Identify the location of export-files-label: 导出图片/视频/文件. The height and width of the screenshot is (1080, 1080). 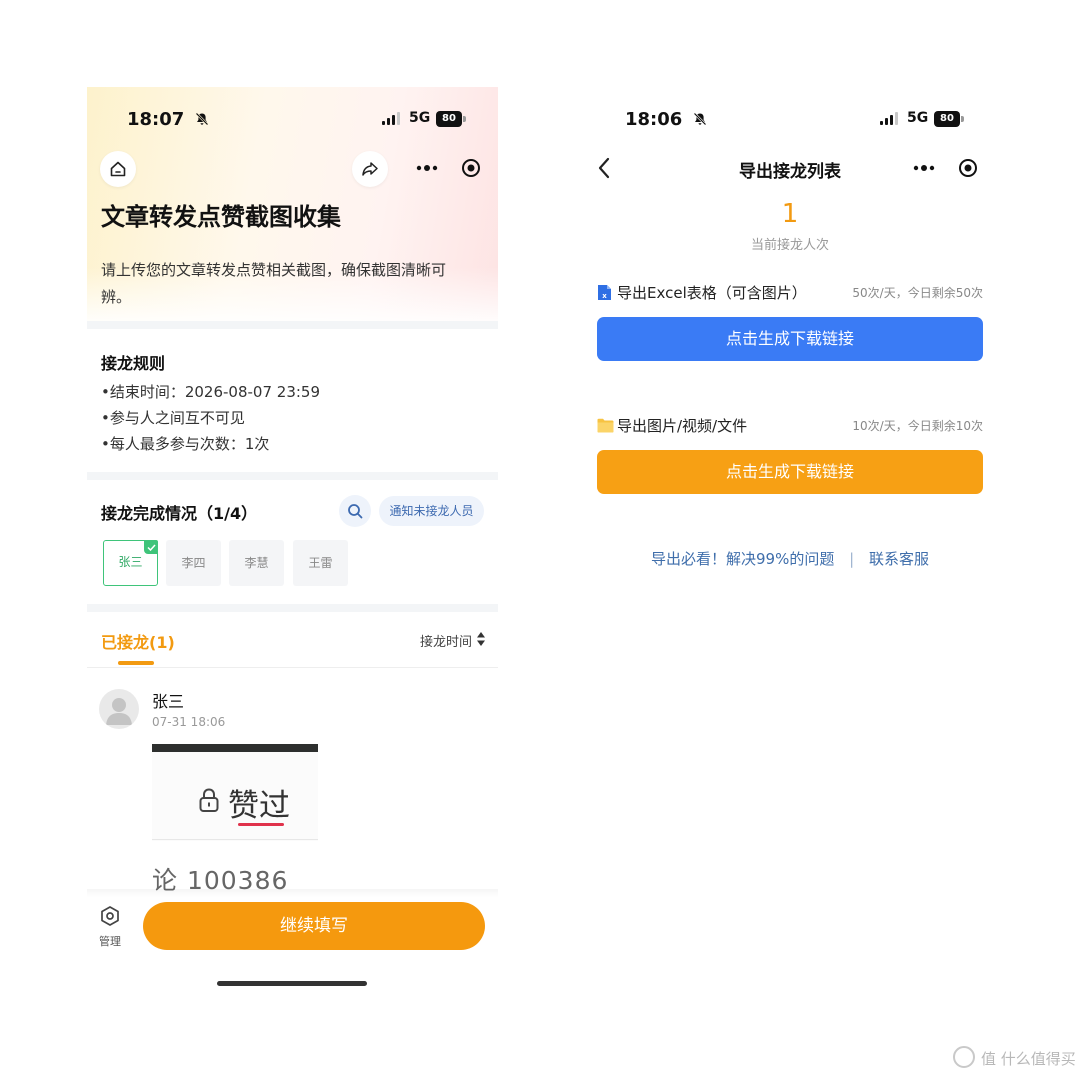
(682, 426).